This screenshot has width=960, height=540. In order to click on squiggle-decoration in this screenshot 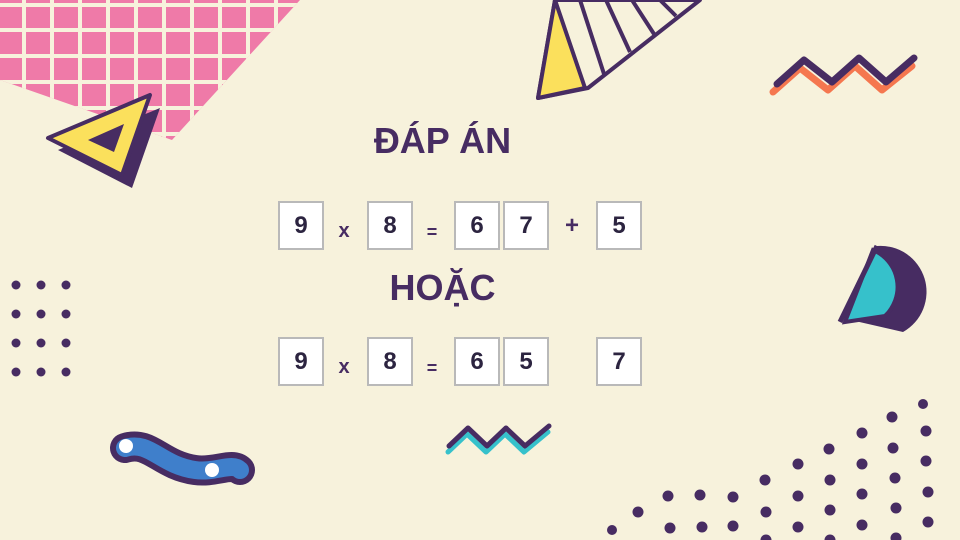, I will do `click(182, 458)`.